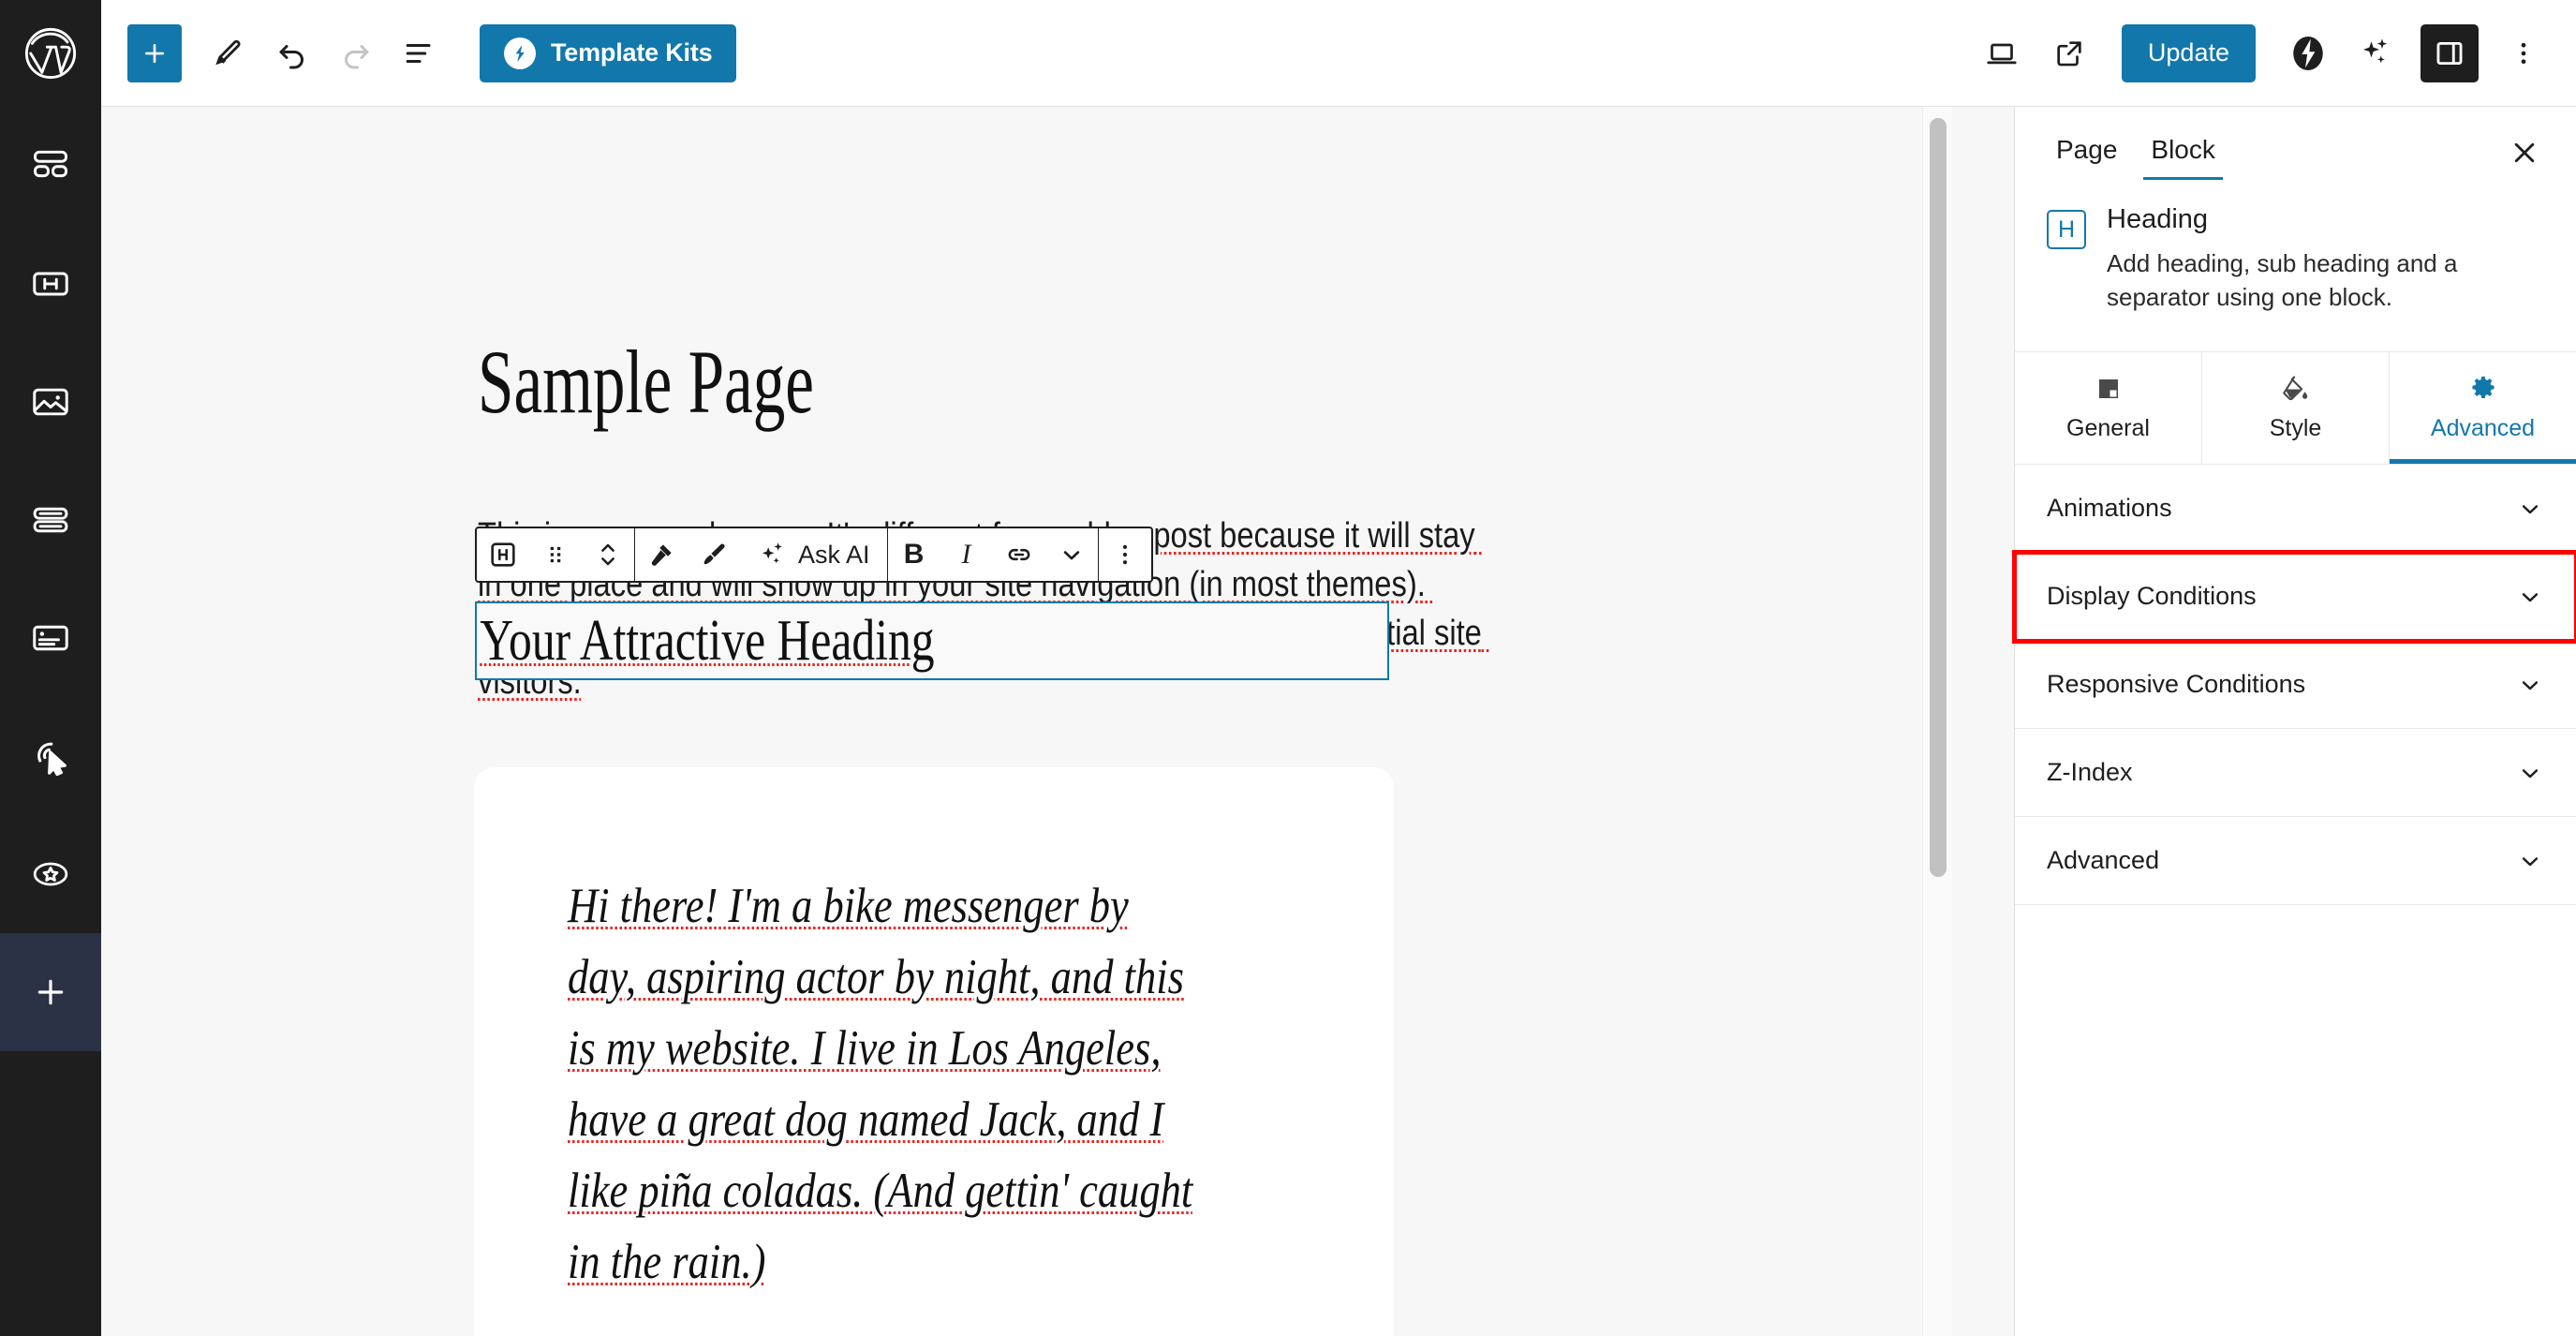 Image resolution: width=2576 pixels, height=1336 pixels. I want to click on more-formats-button, so click(1071, 554).